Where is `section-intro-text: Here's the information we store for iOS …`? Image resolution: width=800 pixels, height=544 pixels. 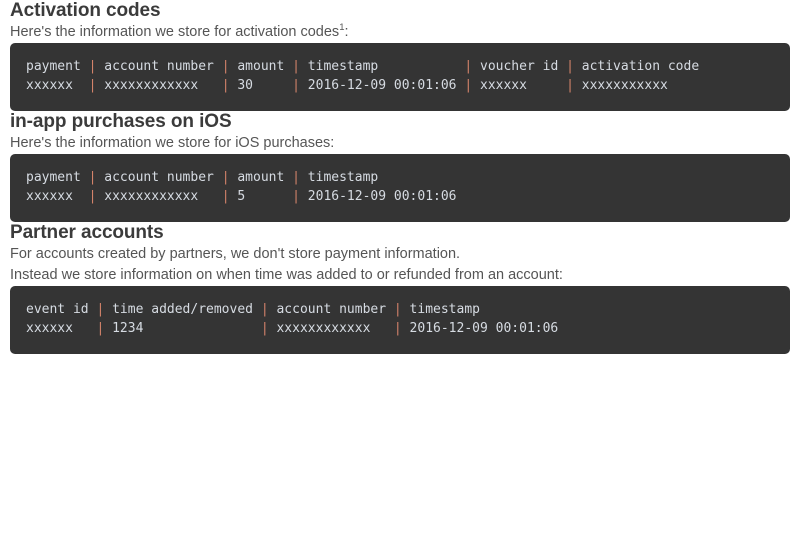
section-intro-text: Here's the information we store for iOS … is located at coordinates (172, 143).